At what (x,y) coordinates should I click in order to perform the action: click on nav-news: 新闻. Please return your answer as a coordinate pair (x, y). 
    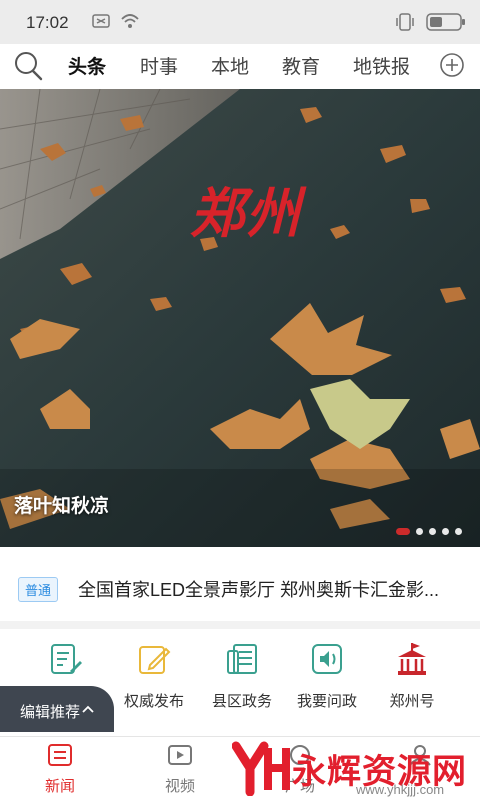
    Looking at the image, I should click on (60, 769).